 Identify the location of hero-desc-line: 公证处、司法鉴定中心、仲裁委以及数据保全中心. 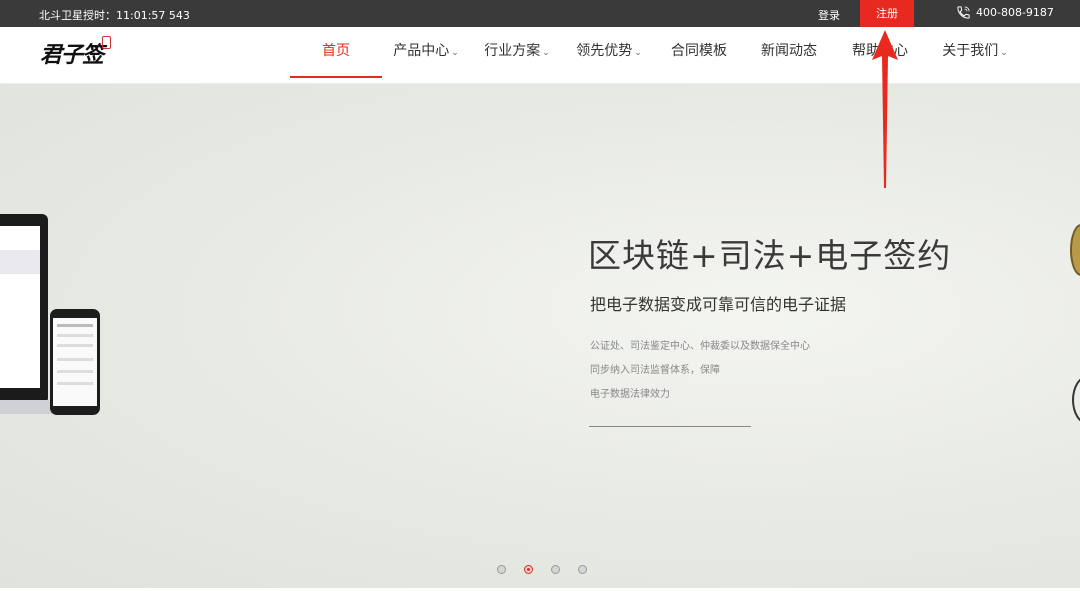
(700, 346).